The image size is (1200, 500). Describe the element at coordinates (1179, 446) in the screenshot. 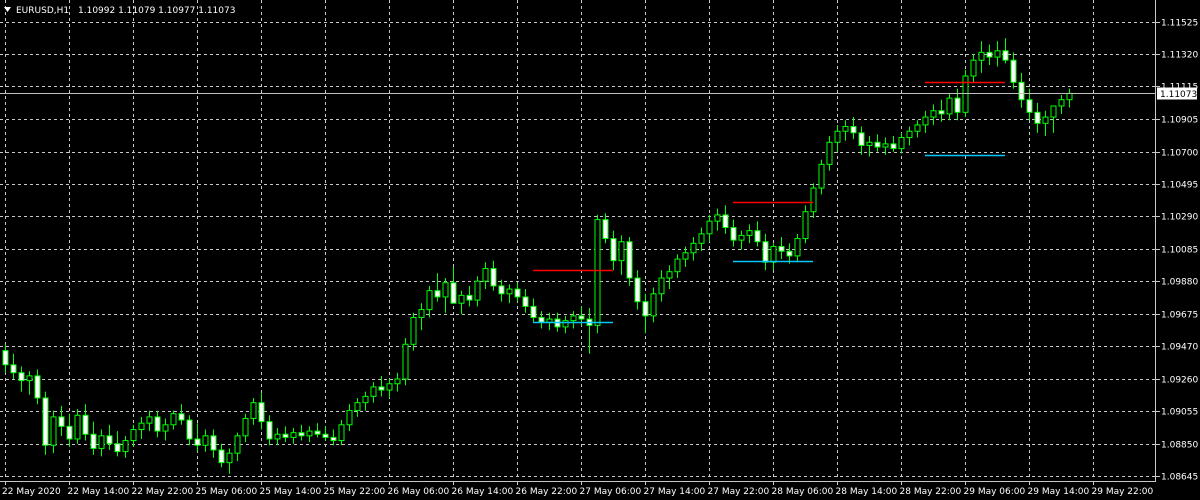

I see `price-tick-label: 1.08850` at that location.